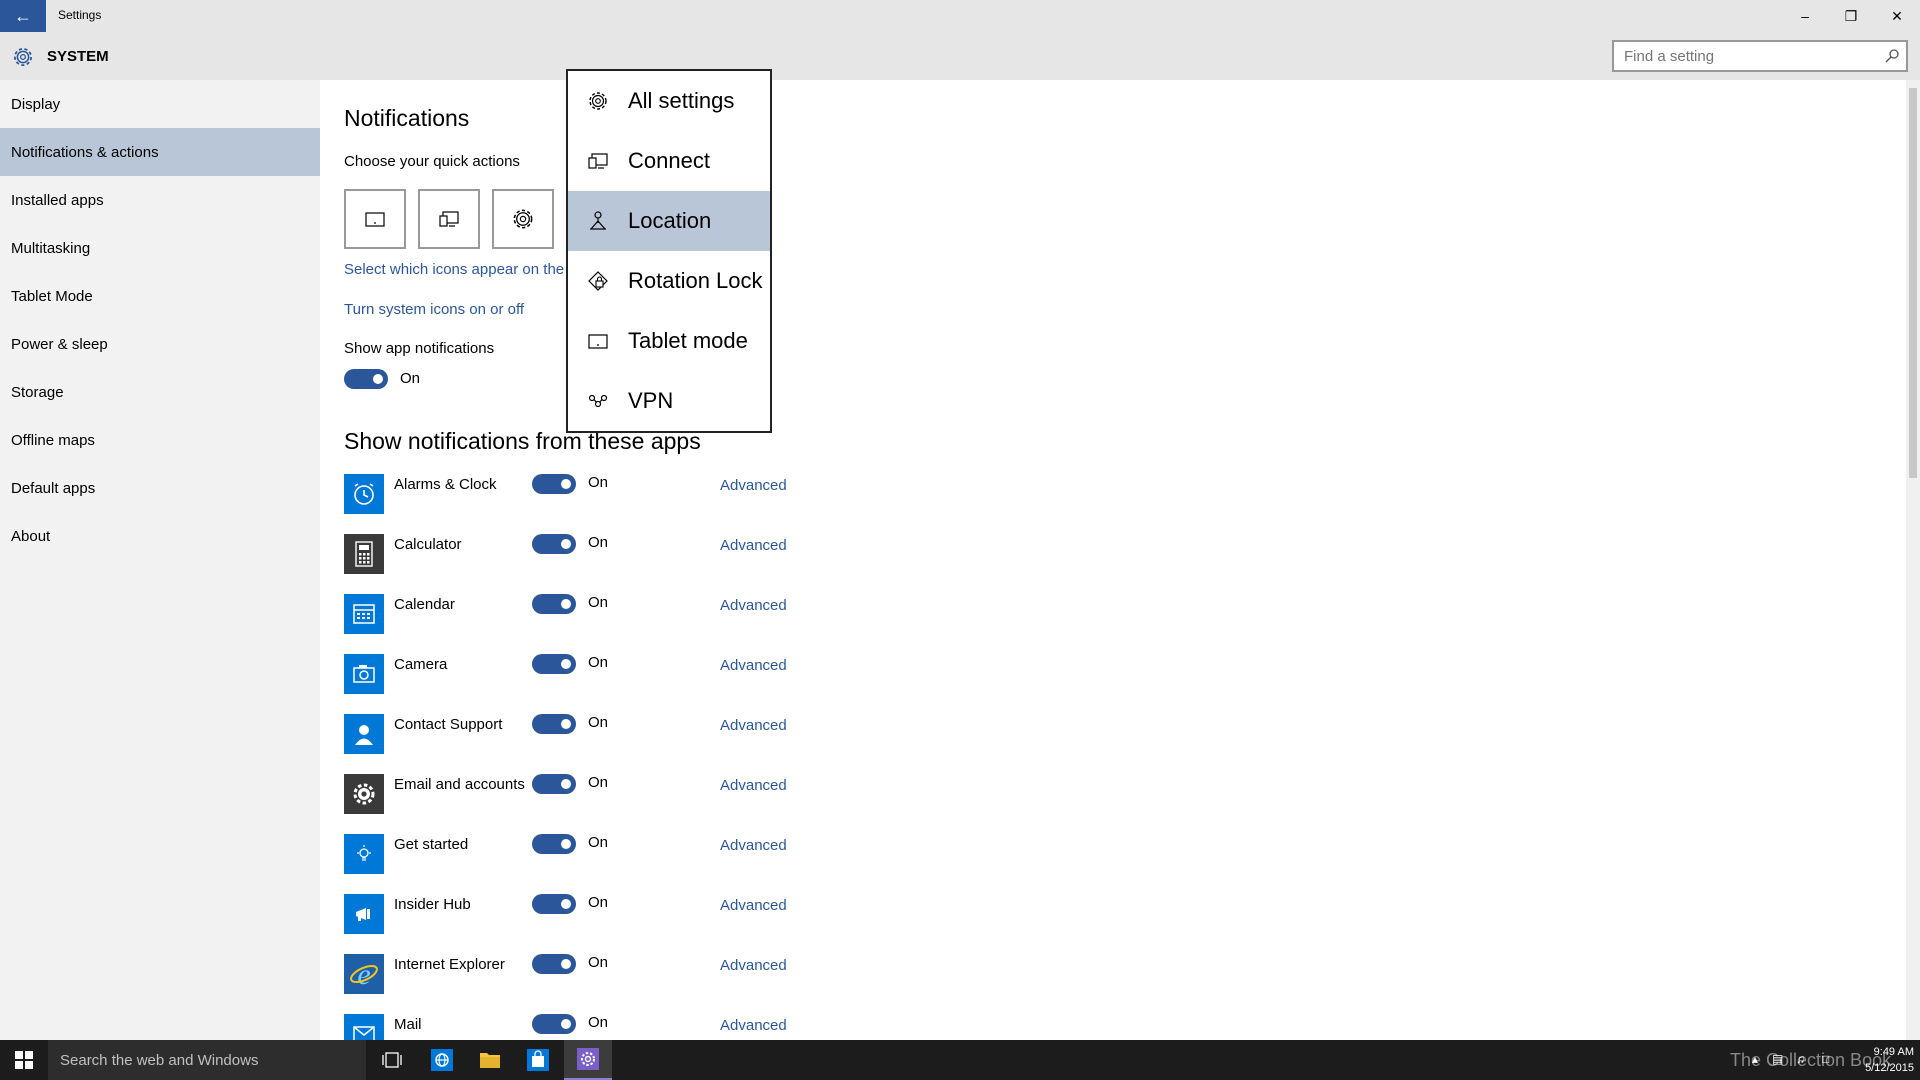  I want to click on sidebar-item-offline-maps: Offline maps, so click(160, 440).